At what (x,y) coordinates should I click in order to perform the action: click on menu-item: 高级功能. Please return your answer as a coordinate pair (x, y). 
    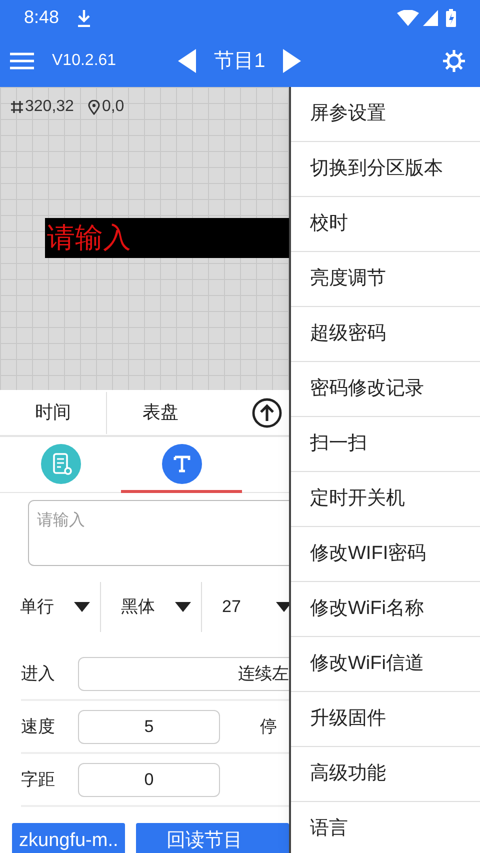
    Looking at the image, I should click on (385, 774).